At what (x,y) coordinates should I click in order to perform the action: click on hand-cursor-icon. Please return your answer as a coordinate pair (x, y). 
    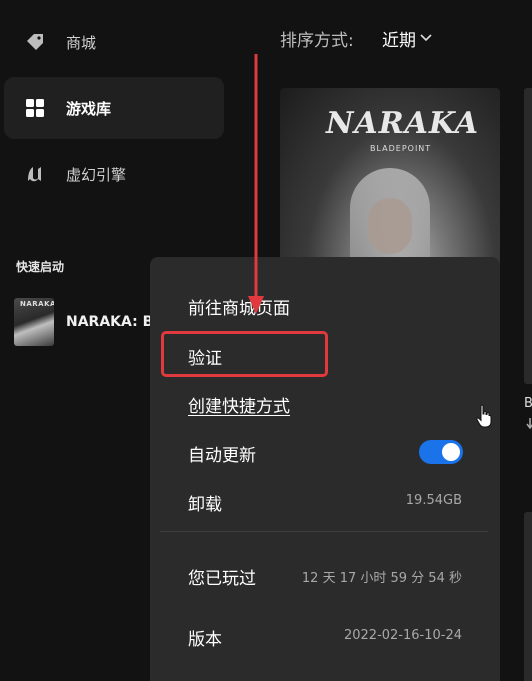
    Looking at the image, I should click on (484, 418).